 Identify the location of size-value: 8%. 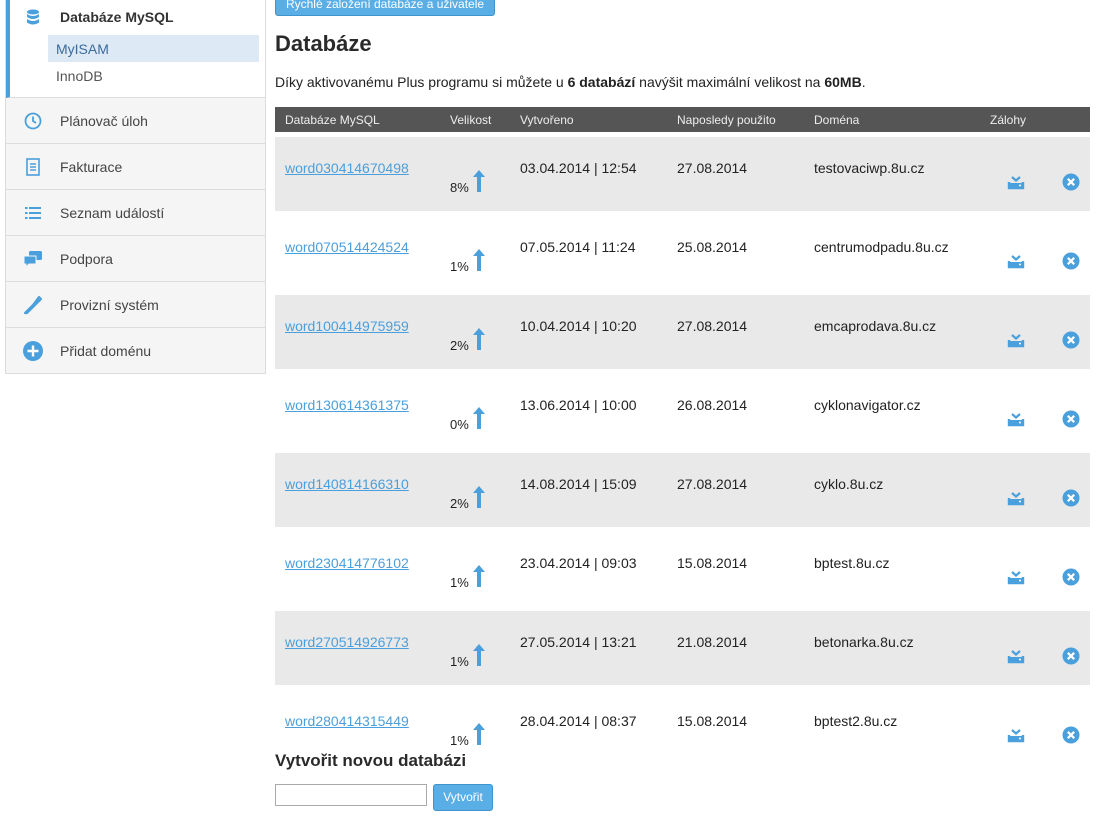
(459, 187).